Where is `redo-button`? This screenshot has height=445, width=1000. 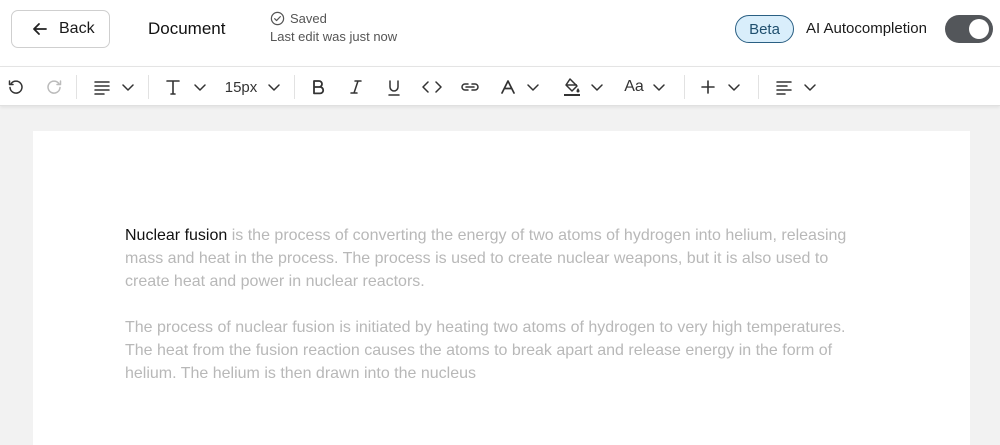 redo-button is located at coordinates (54, 87).